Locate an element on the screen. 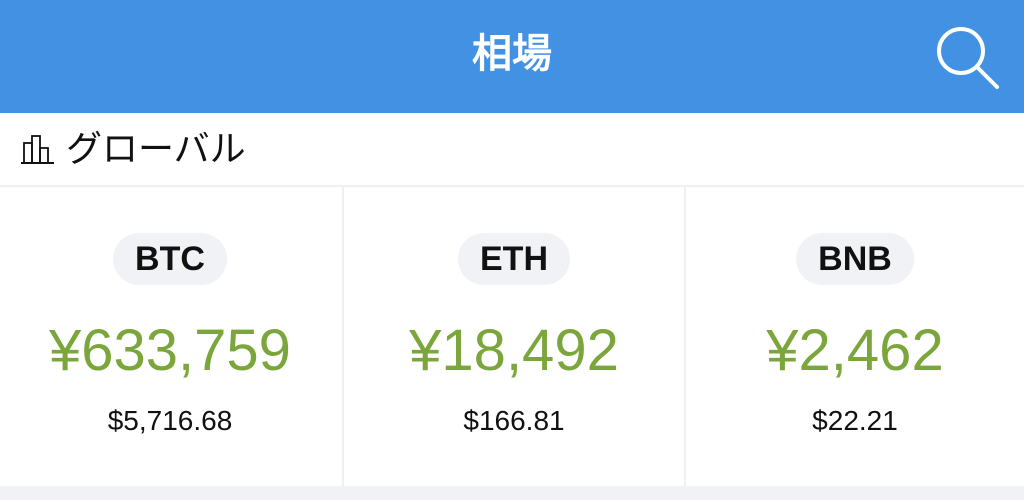 The height and width of the screenshot is (500, 1024). ticker-usd-price: $166.81 is located at coordinates (514, 420).